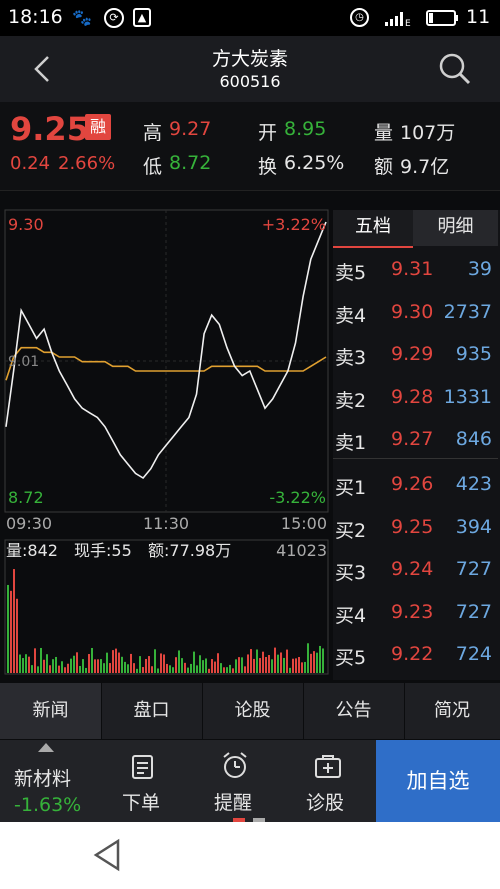 This screenshot has width=500, height=889. What do you see at coordinates (304, 523) in the screenshot?
I see `time-end-label: 15:00` at bounding box center [304, 523].